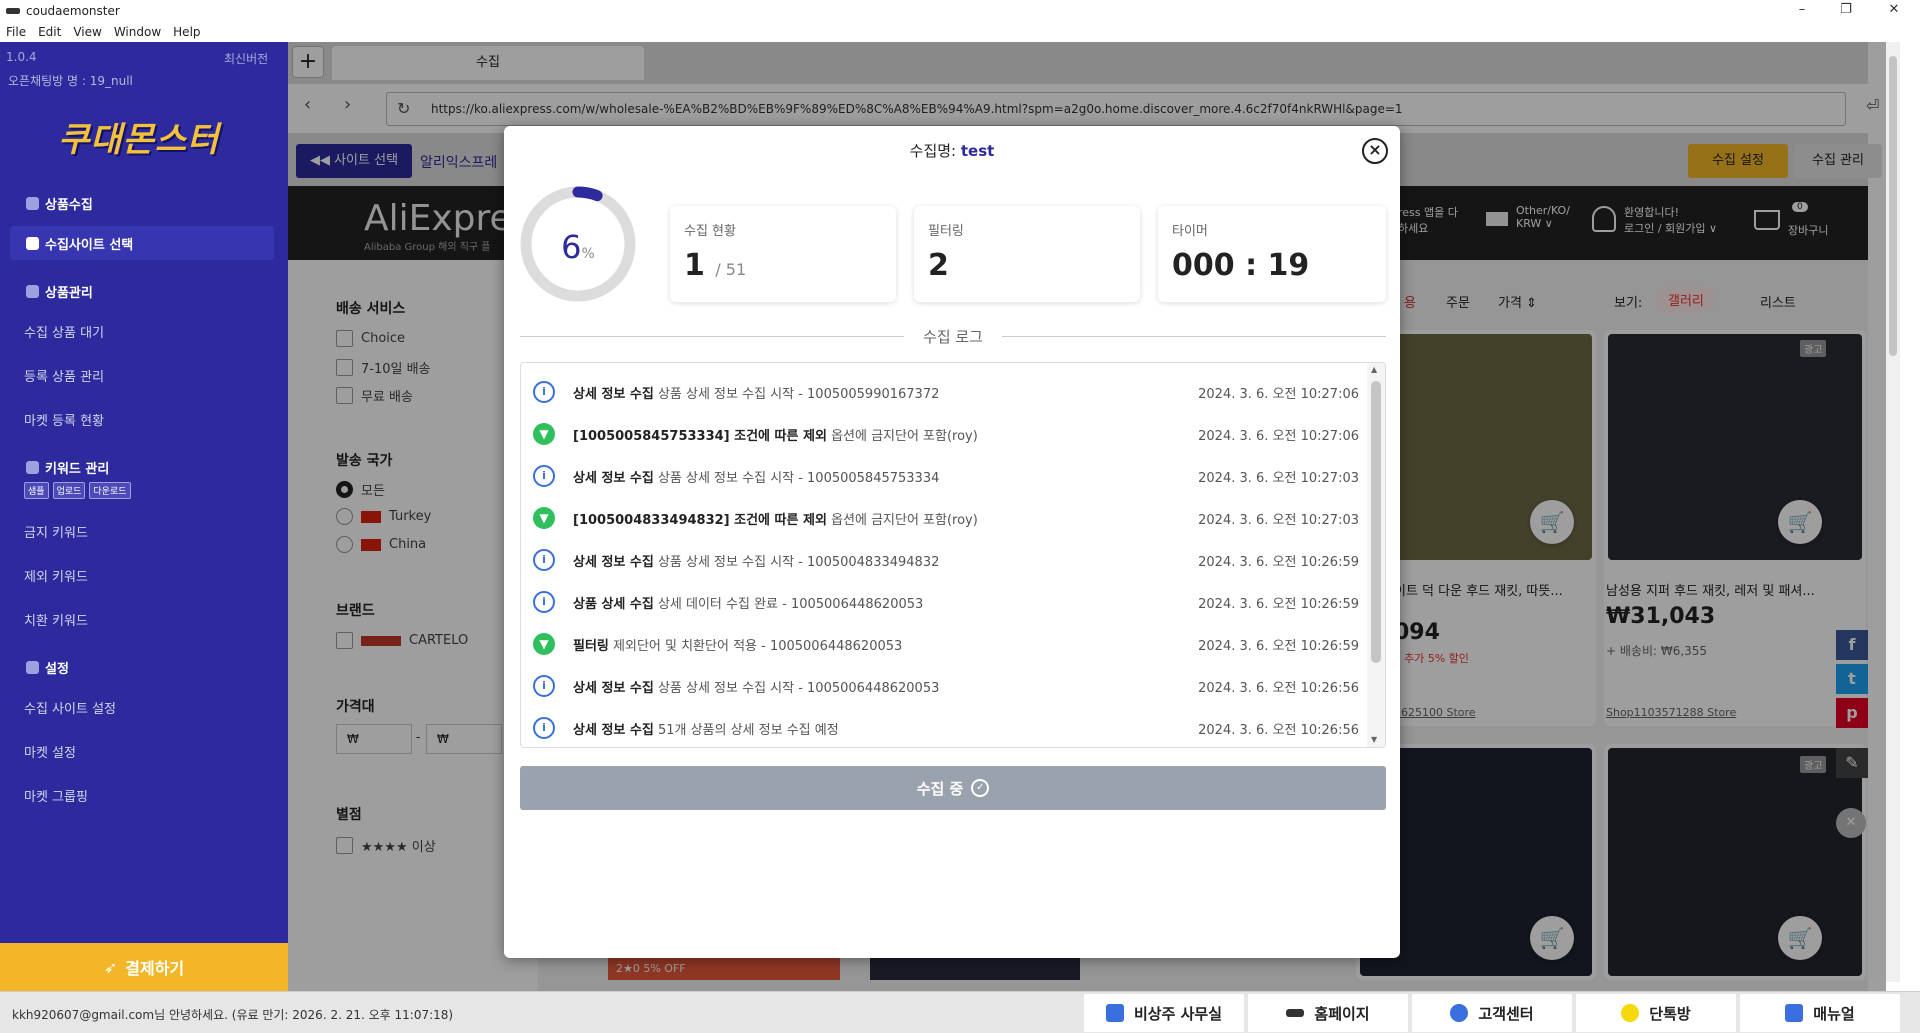  I want to click on app-logo-icon, so click(13, 11).